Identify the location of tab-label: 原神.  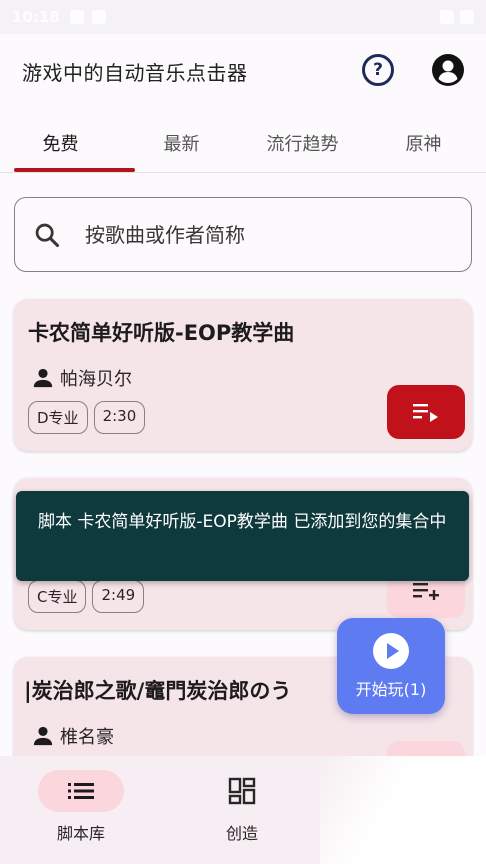
(423, 144).